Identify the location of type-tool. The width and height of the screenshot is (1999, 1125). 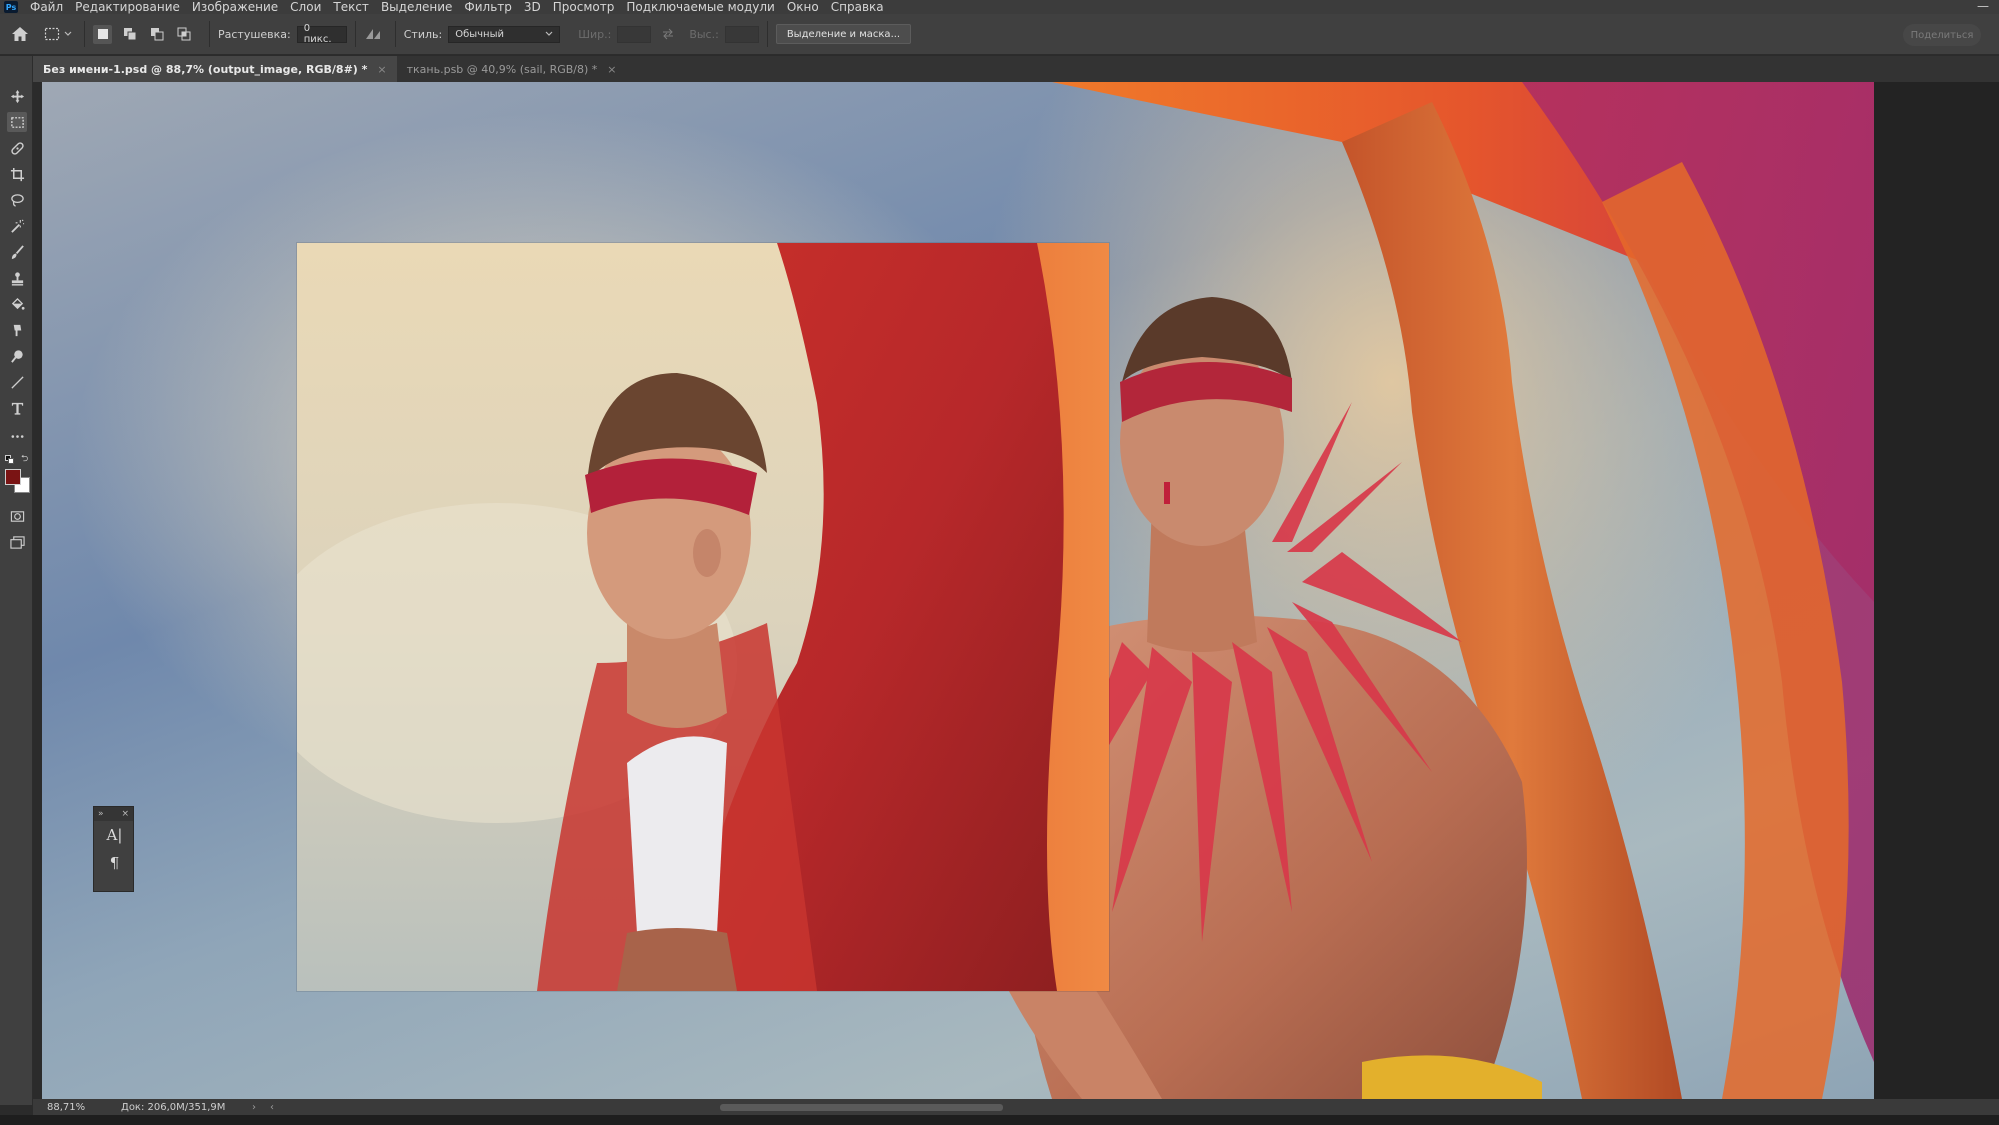
(17, 408).